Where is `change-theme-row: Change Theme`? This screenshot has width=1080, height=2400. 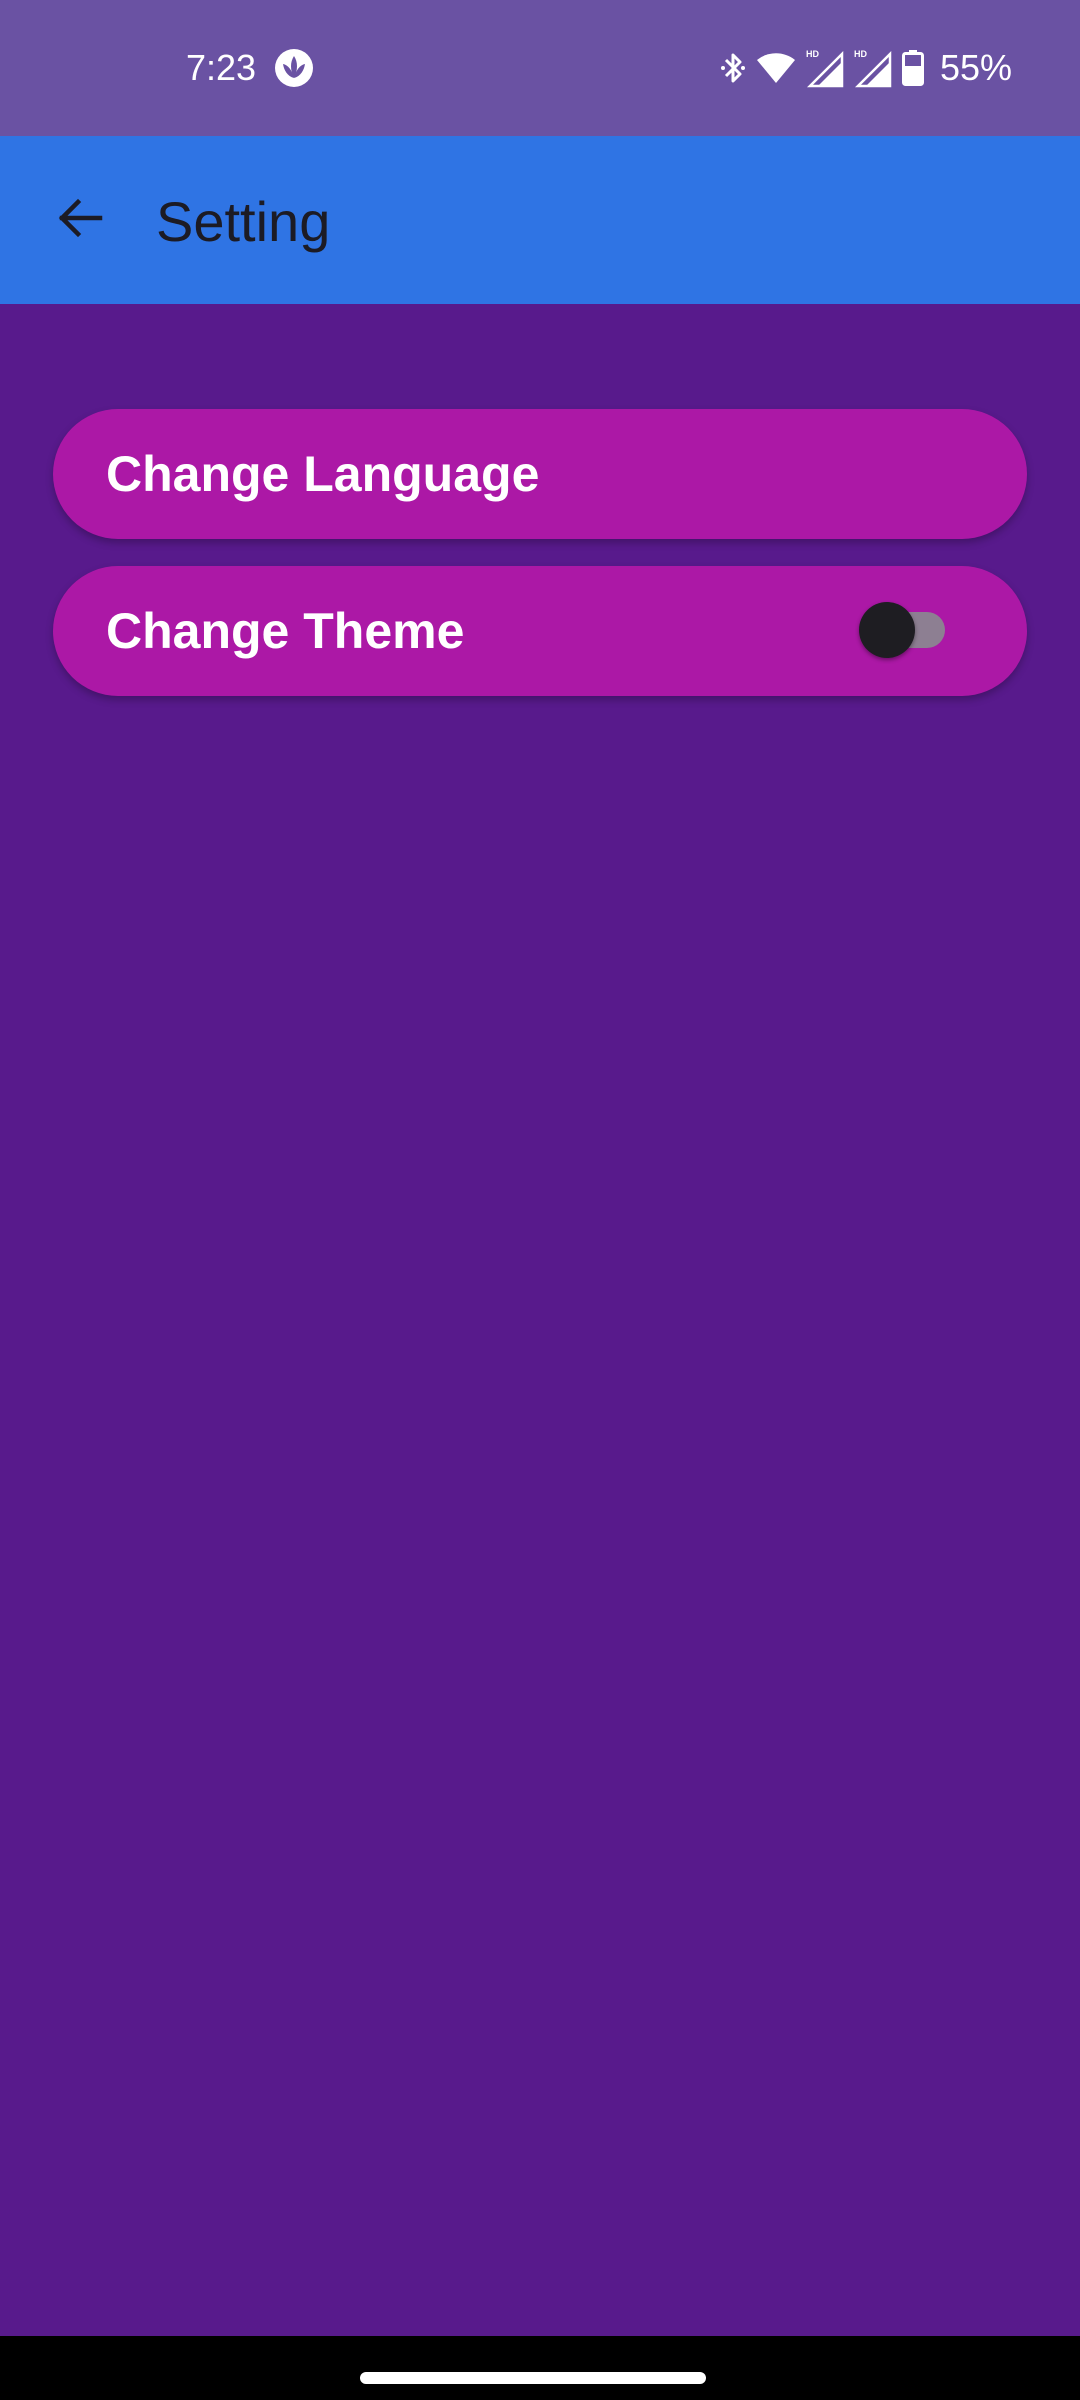 change-theme-row: Change Theme is located at coordinates (540, 631).